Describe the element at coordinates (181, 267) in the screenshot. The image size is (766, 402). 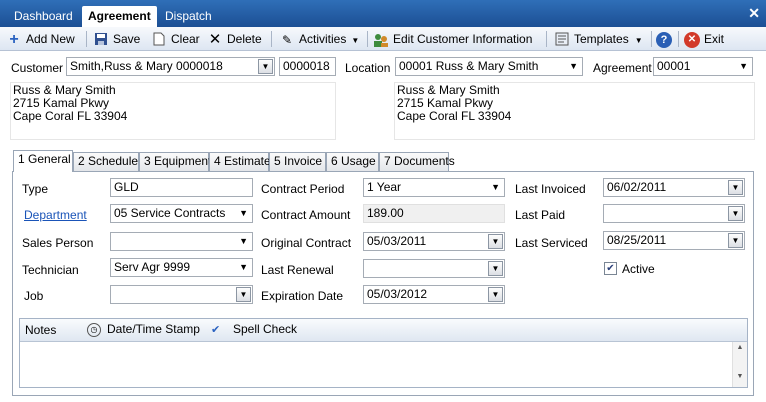
I see `technician-combobox: Serv Agr 9999 ▼` at that location.